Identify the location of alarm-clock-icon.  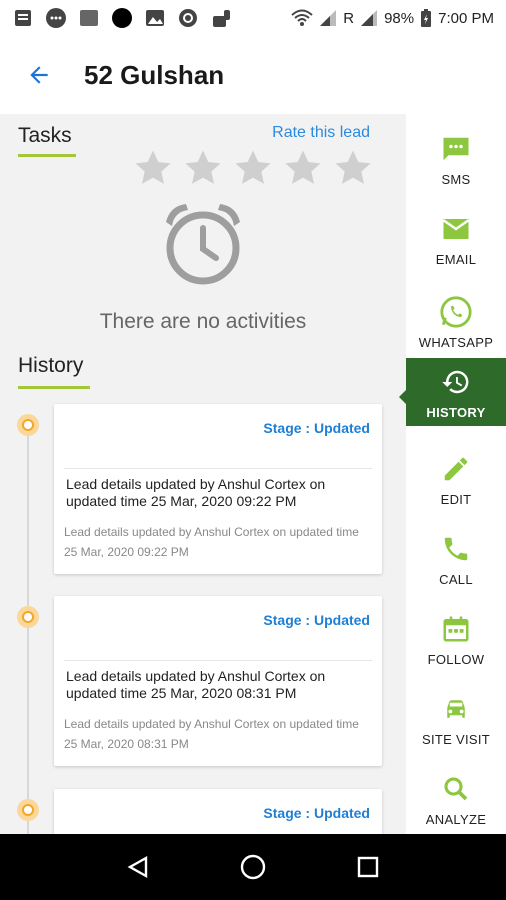
(203, 244).